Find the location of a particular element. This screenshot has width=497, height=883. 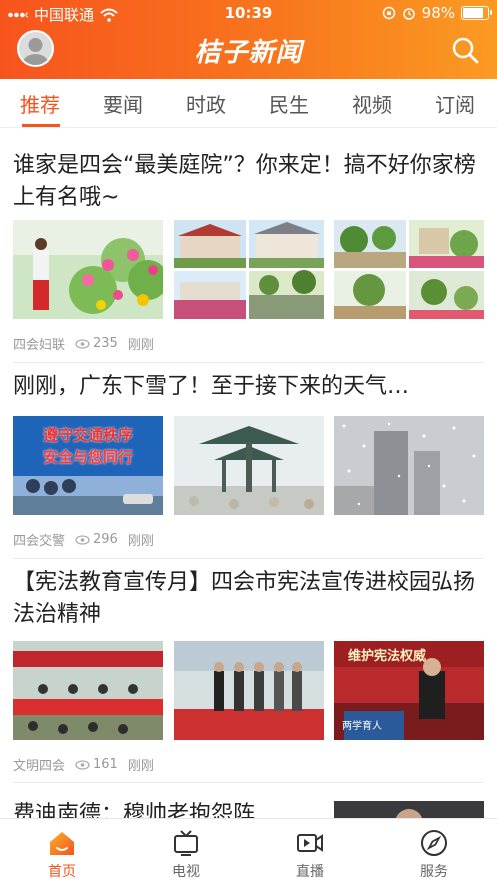

nav-home: 首页 is located at coordinates (62, 851).